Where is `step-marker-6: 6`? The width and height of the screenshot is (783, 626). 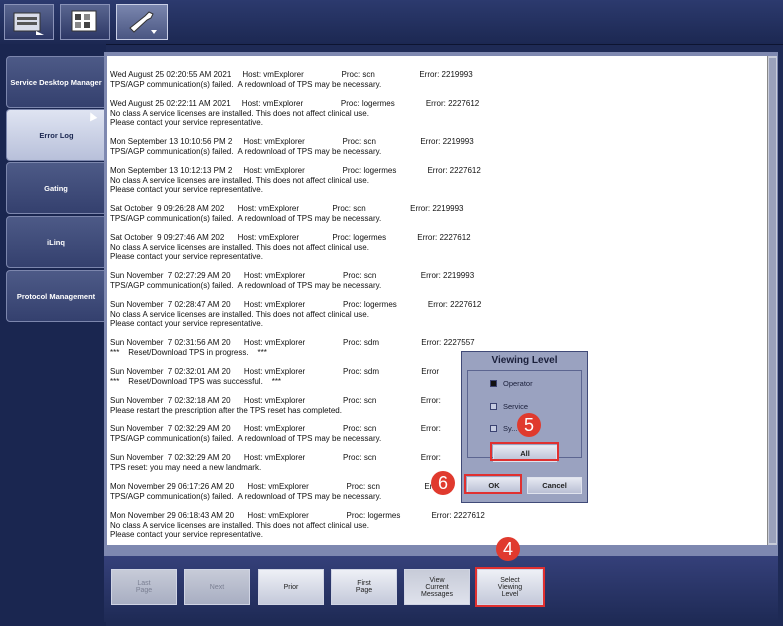
step-marker-6: 6 is located at coordinates (443, 483).